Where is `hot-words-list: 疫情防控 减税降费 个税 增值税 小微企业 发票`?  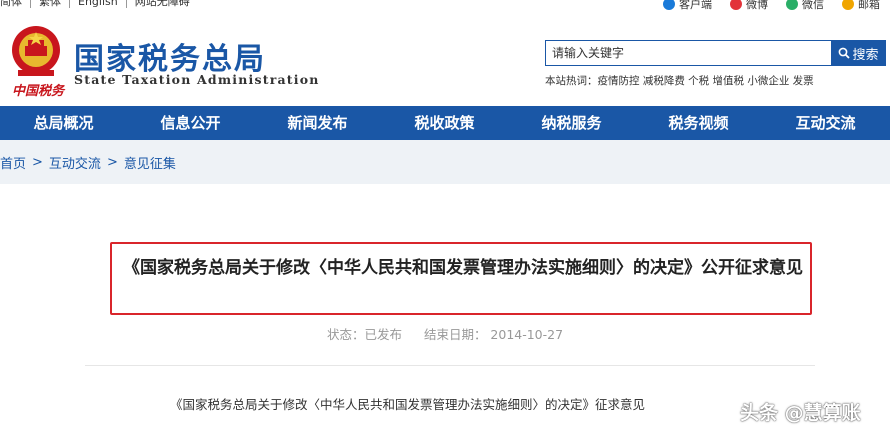 hot-words-list: 疫情防控 减税降费 个税 增值税 小微企业 发票 is located at coordinates (706, 81).